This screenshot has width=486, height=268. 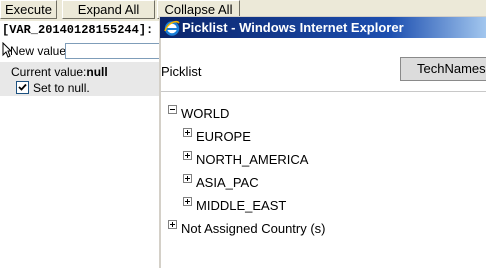 What do you see at coordinates (49, 72) in the screenshot?
I see `current-value-label: Current value:` at bounding box center [49, 72].